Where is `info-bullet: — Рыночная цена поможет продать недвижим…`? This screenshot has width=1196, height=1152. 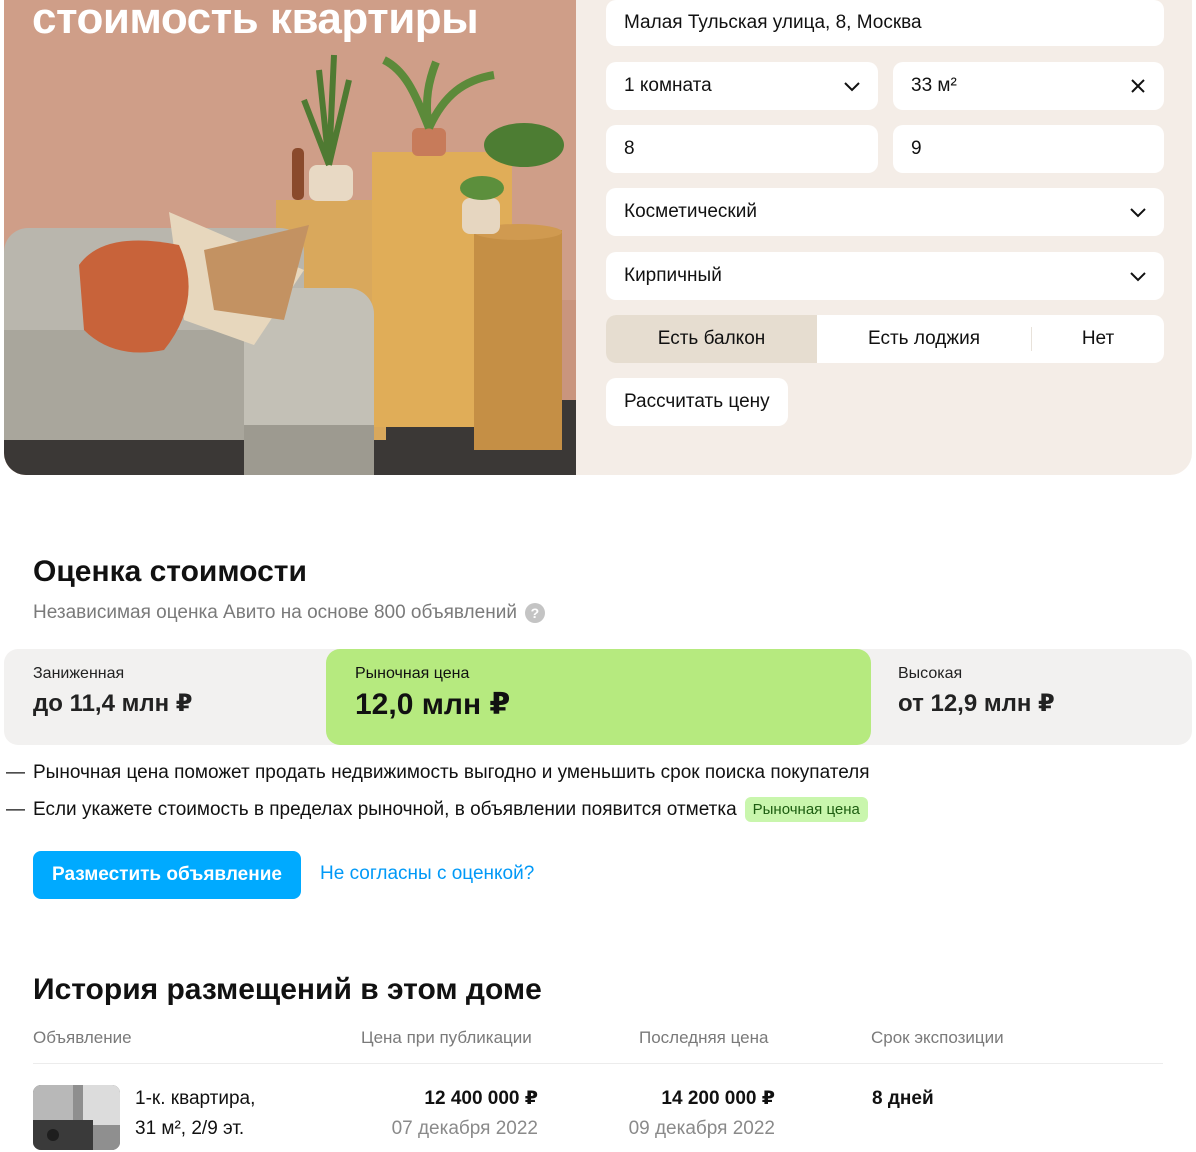
info-bullet: — Рыночная цена поможет продать недвижим… is located at coordinates (438, 773).